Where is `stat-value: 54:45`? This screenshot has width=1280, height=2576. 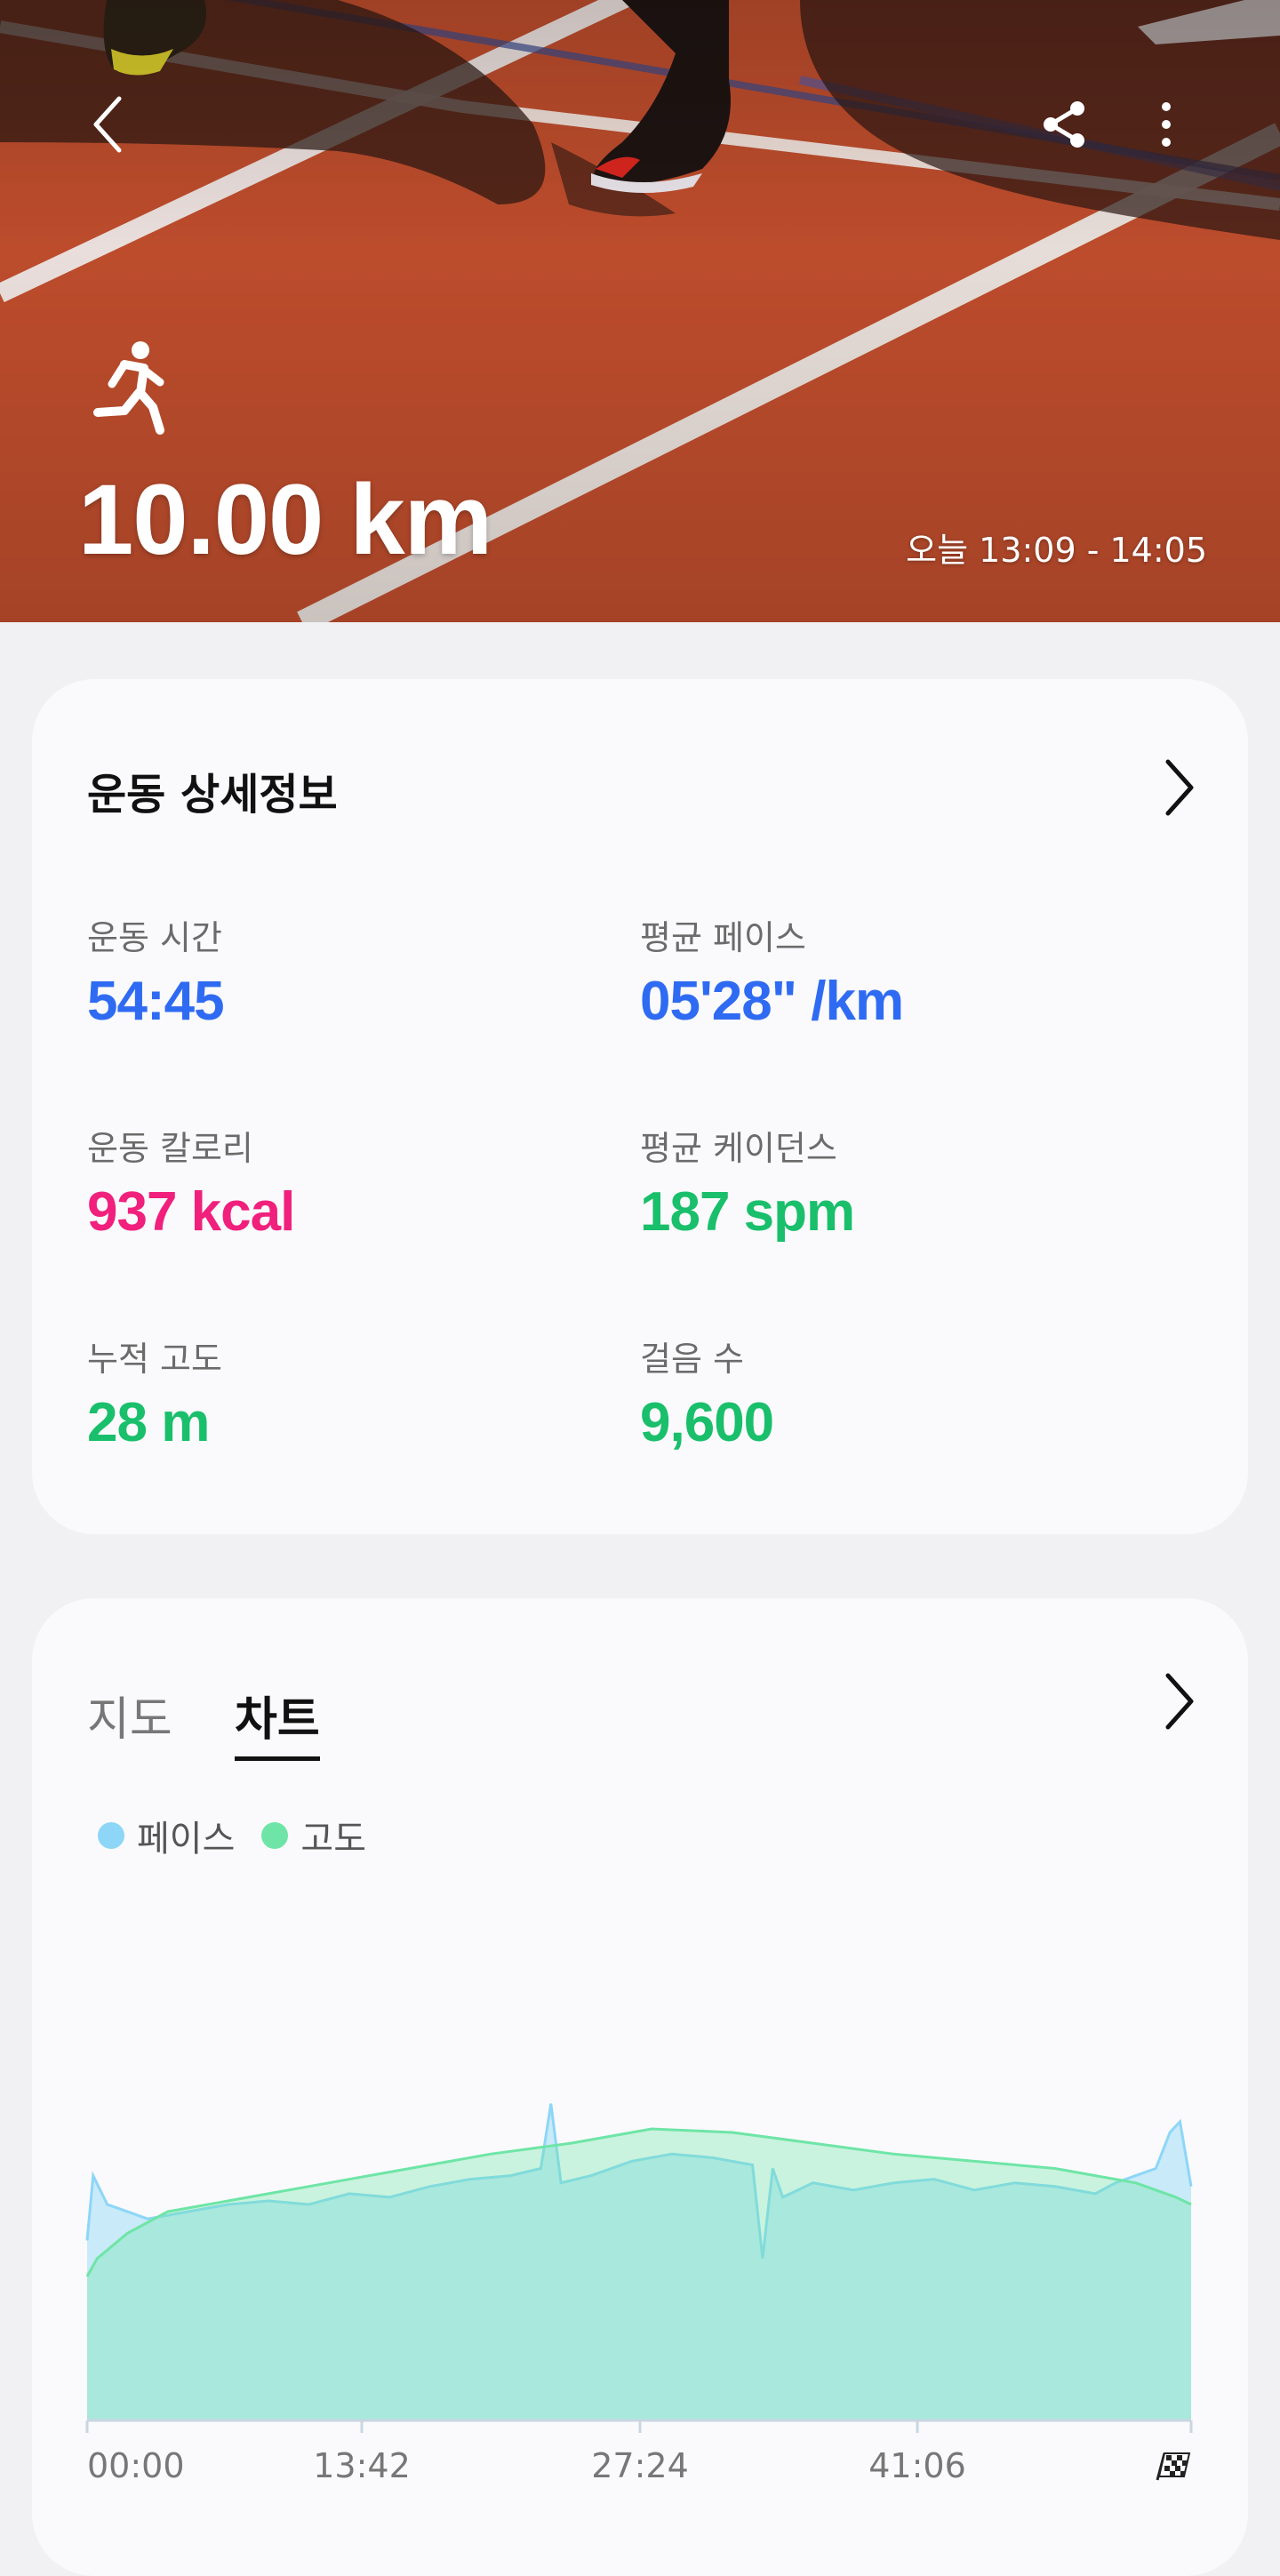
stat-value: 54:45 is located at coordinates (156, 1001).